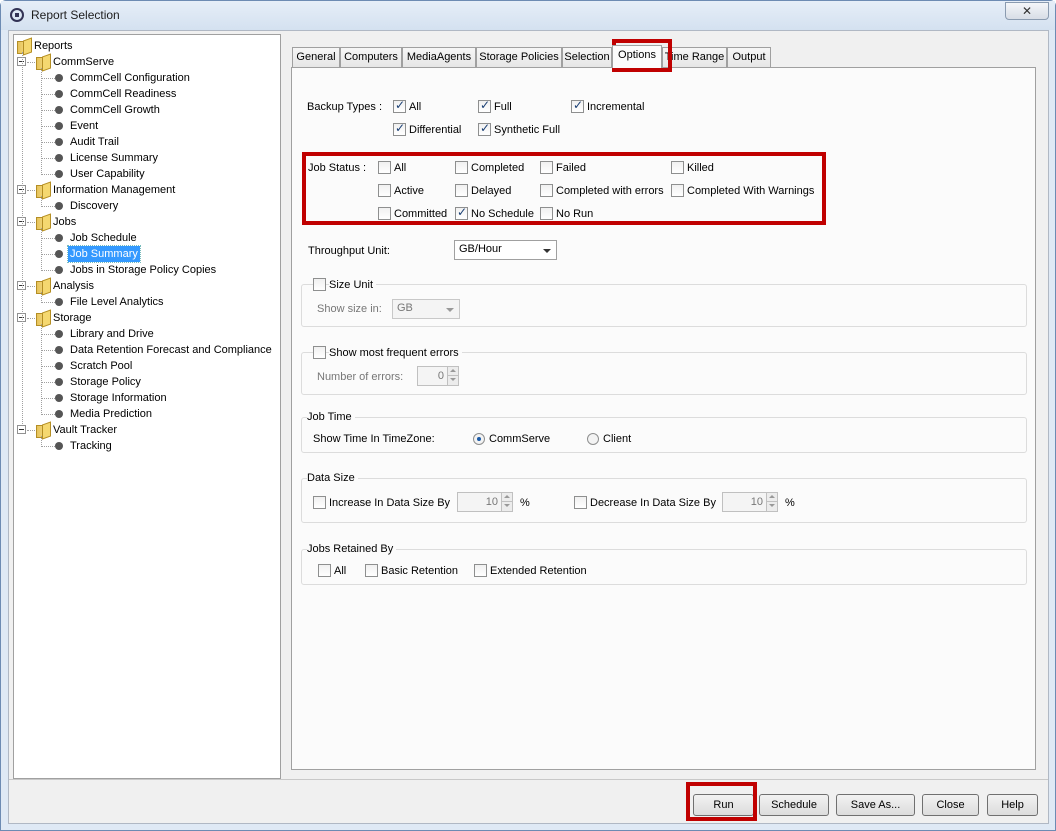 The height and width of the screenshot is (831, 1056). Describe the element at coordinates (111, 414) in the screenshot. I see `tree-label: Media Prediction` at that location.